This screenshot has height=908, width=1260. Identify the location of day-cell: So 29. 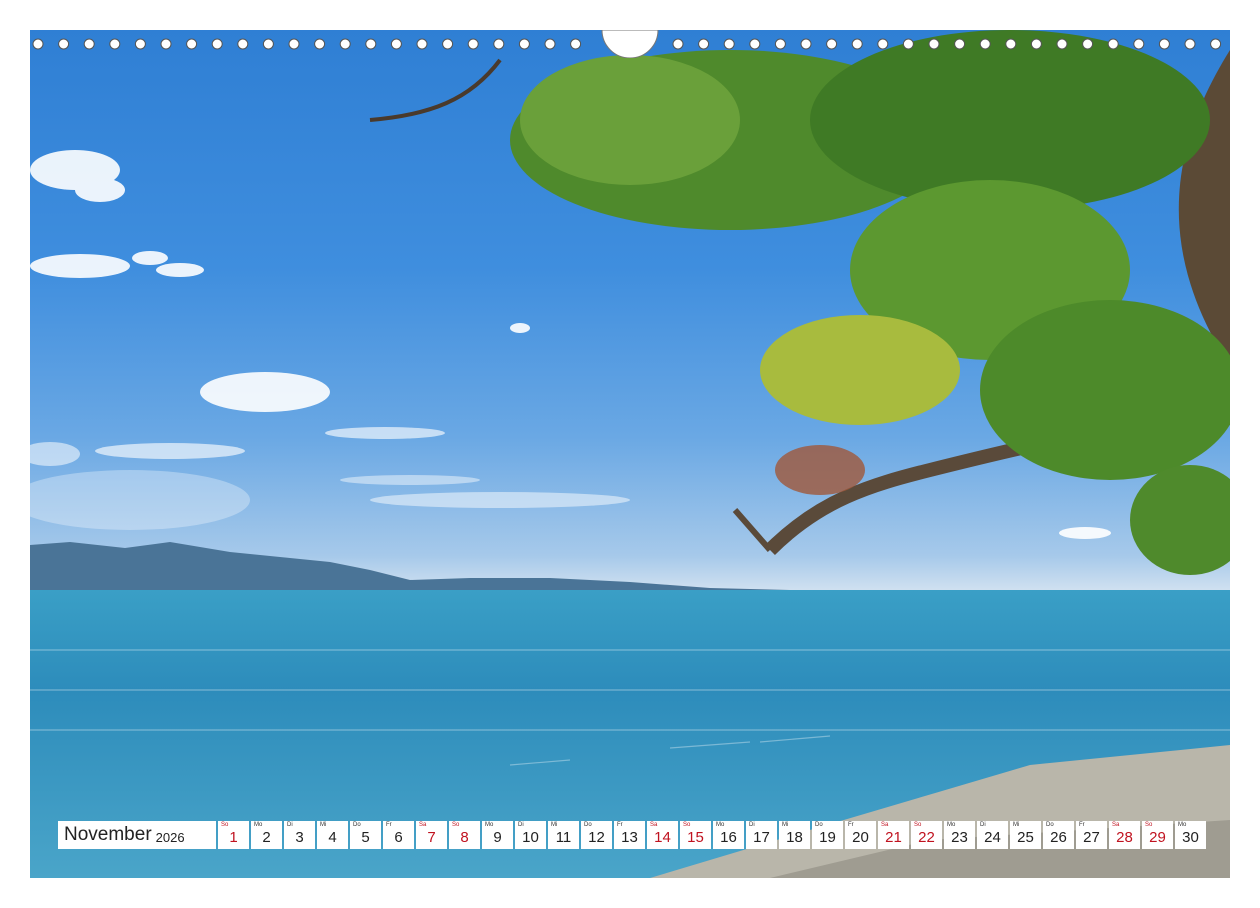
(1157, 835).